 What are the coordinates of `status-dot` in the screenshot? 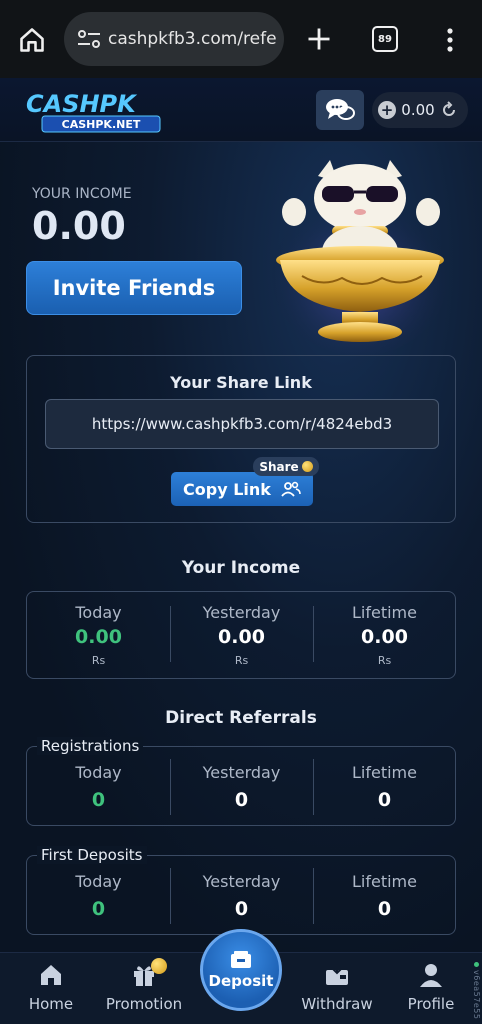 It's located at (476, 964).